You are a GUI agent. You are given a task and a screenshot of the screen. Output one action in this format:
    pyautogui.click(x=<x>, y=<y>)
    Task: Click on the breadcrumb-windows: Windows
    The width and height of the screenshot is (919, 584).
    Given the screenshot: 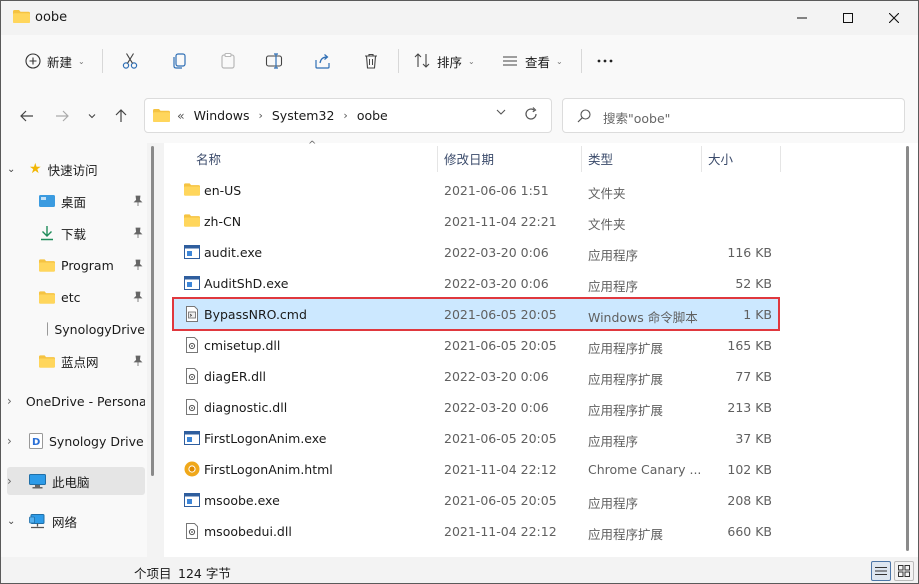 What is the action you would take?
    pyautogui.click(x=222, y=115)
    